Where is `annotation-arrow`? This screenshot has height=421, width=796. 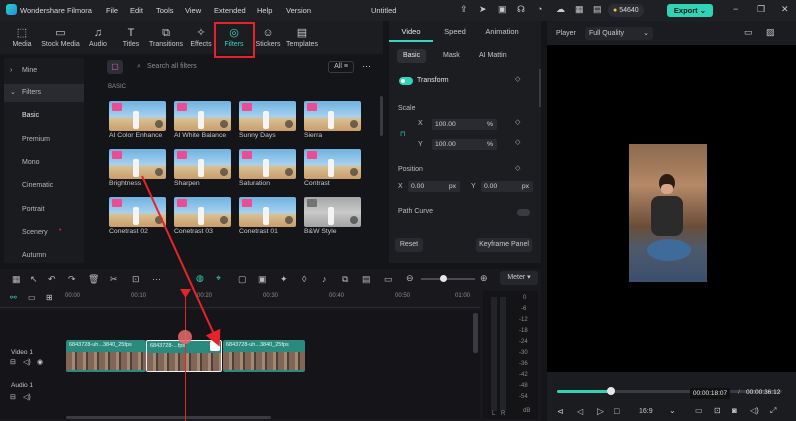 annotation-arrow is located at coordinates (181, 261).